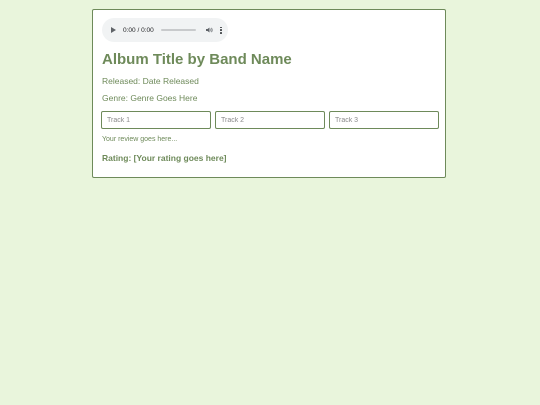  Describe the element at coordinates (150, 98) in the screenshot. I see `genre: Genre: Genre Goes Here` at that location.